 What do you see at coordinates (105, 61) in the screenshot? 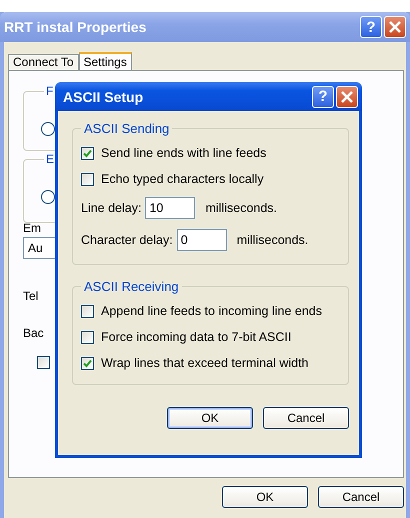
I see `tab: Settings` at bounding box center [105, 61].